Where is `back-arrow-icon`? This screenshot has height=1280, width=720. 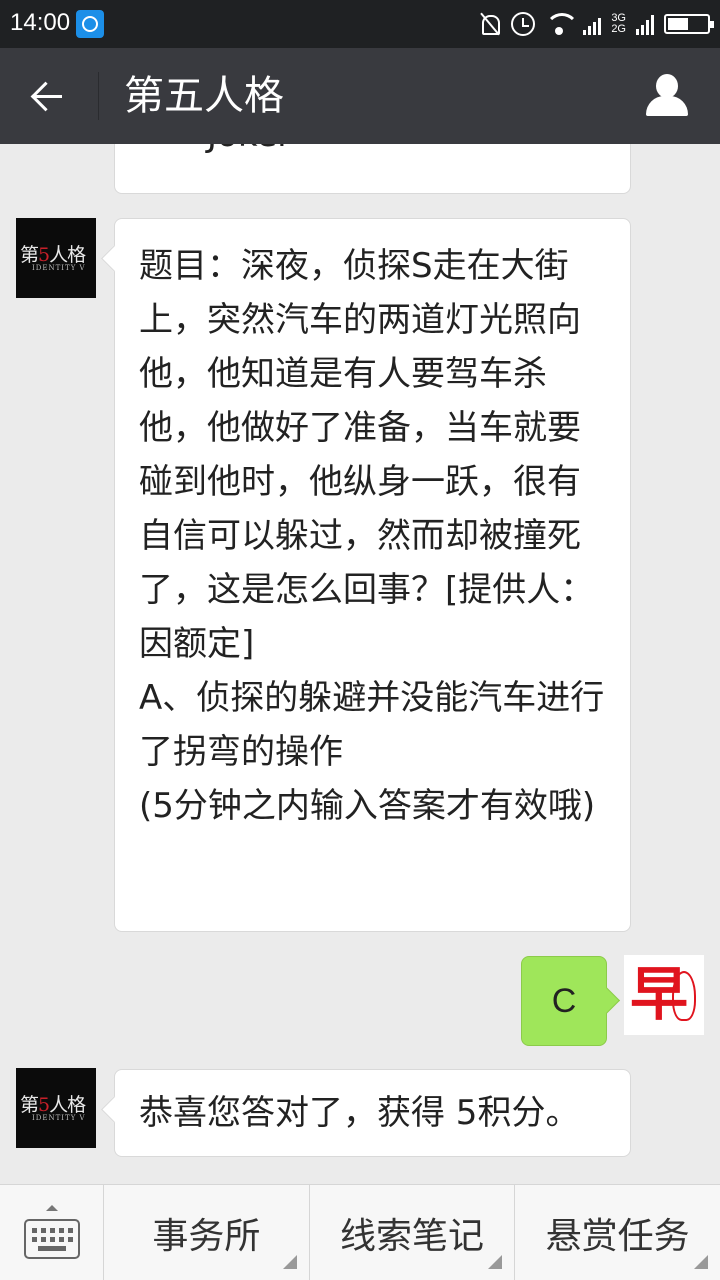 back-arrow-icon is located at coordinates (48, 96).